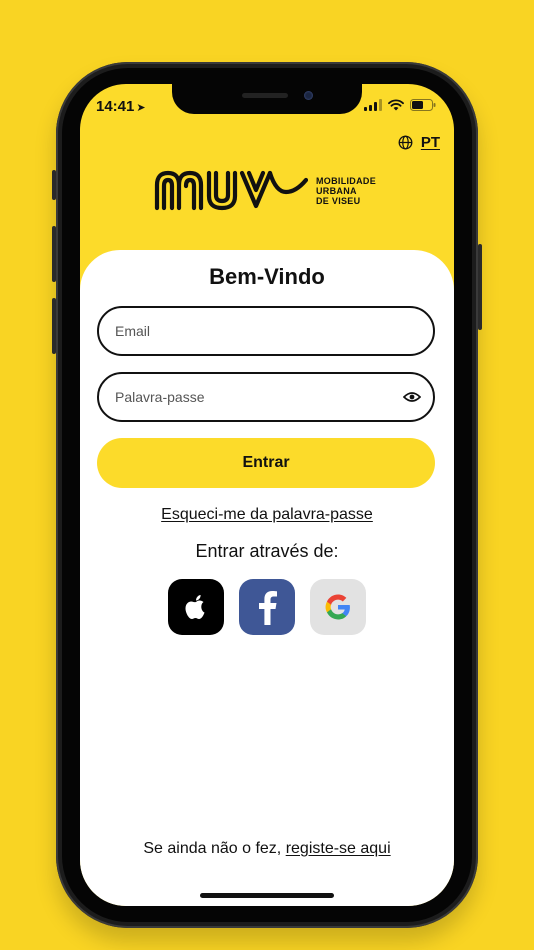  What do you see at coordinates (212, 848) in the screenshot?
I see `register-prefix: Se ainda não o fez,` at bounding box center [212, 848].